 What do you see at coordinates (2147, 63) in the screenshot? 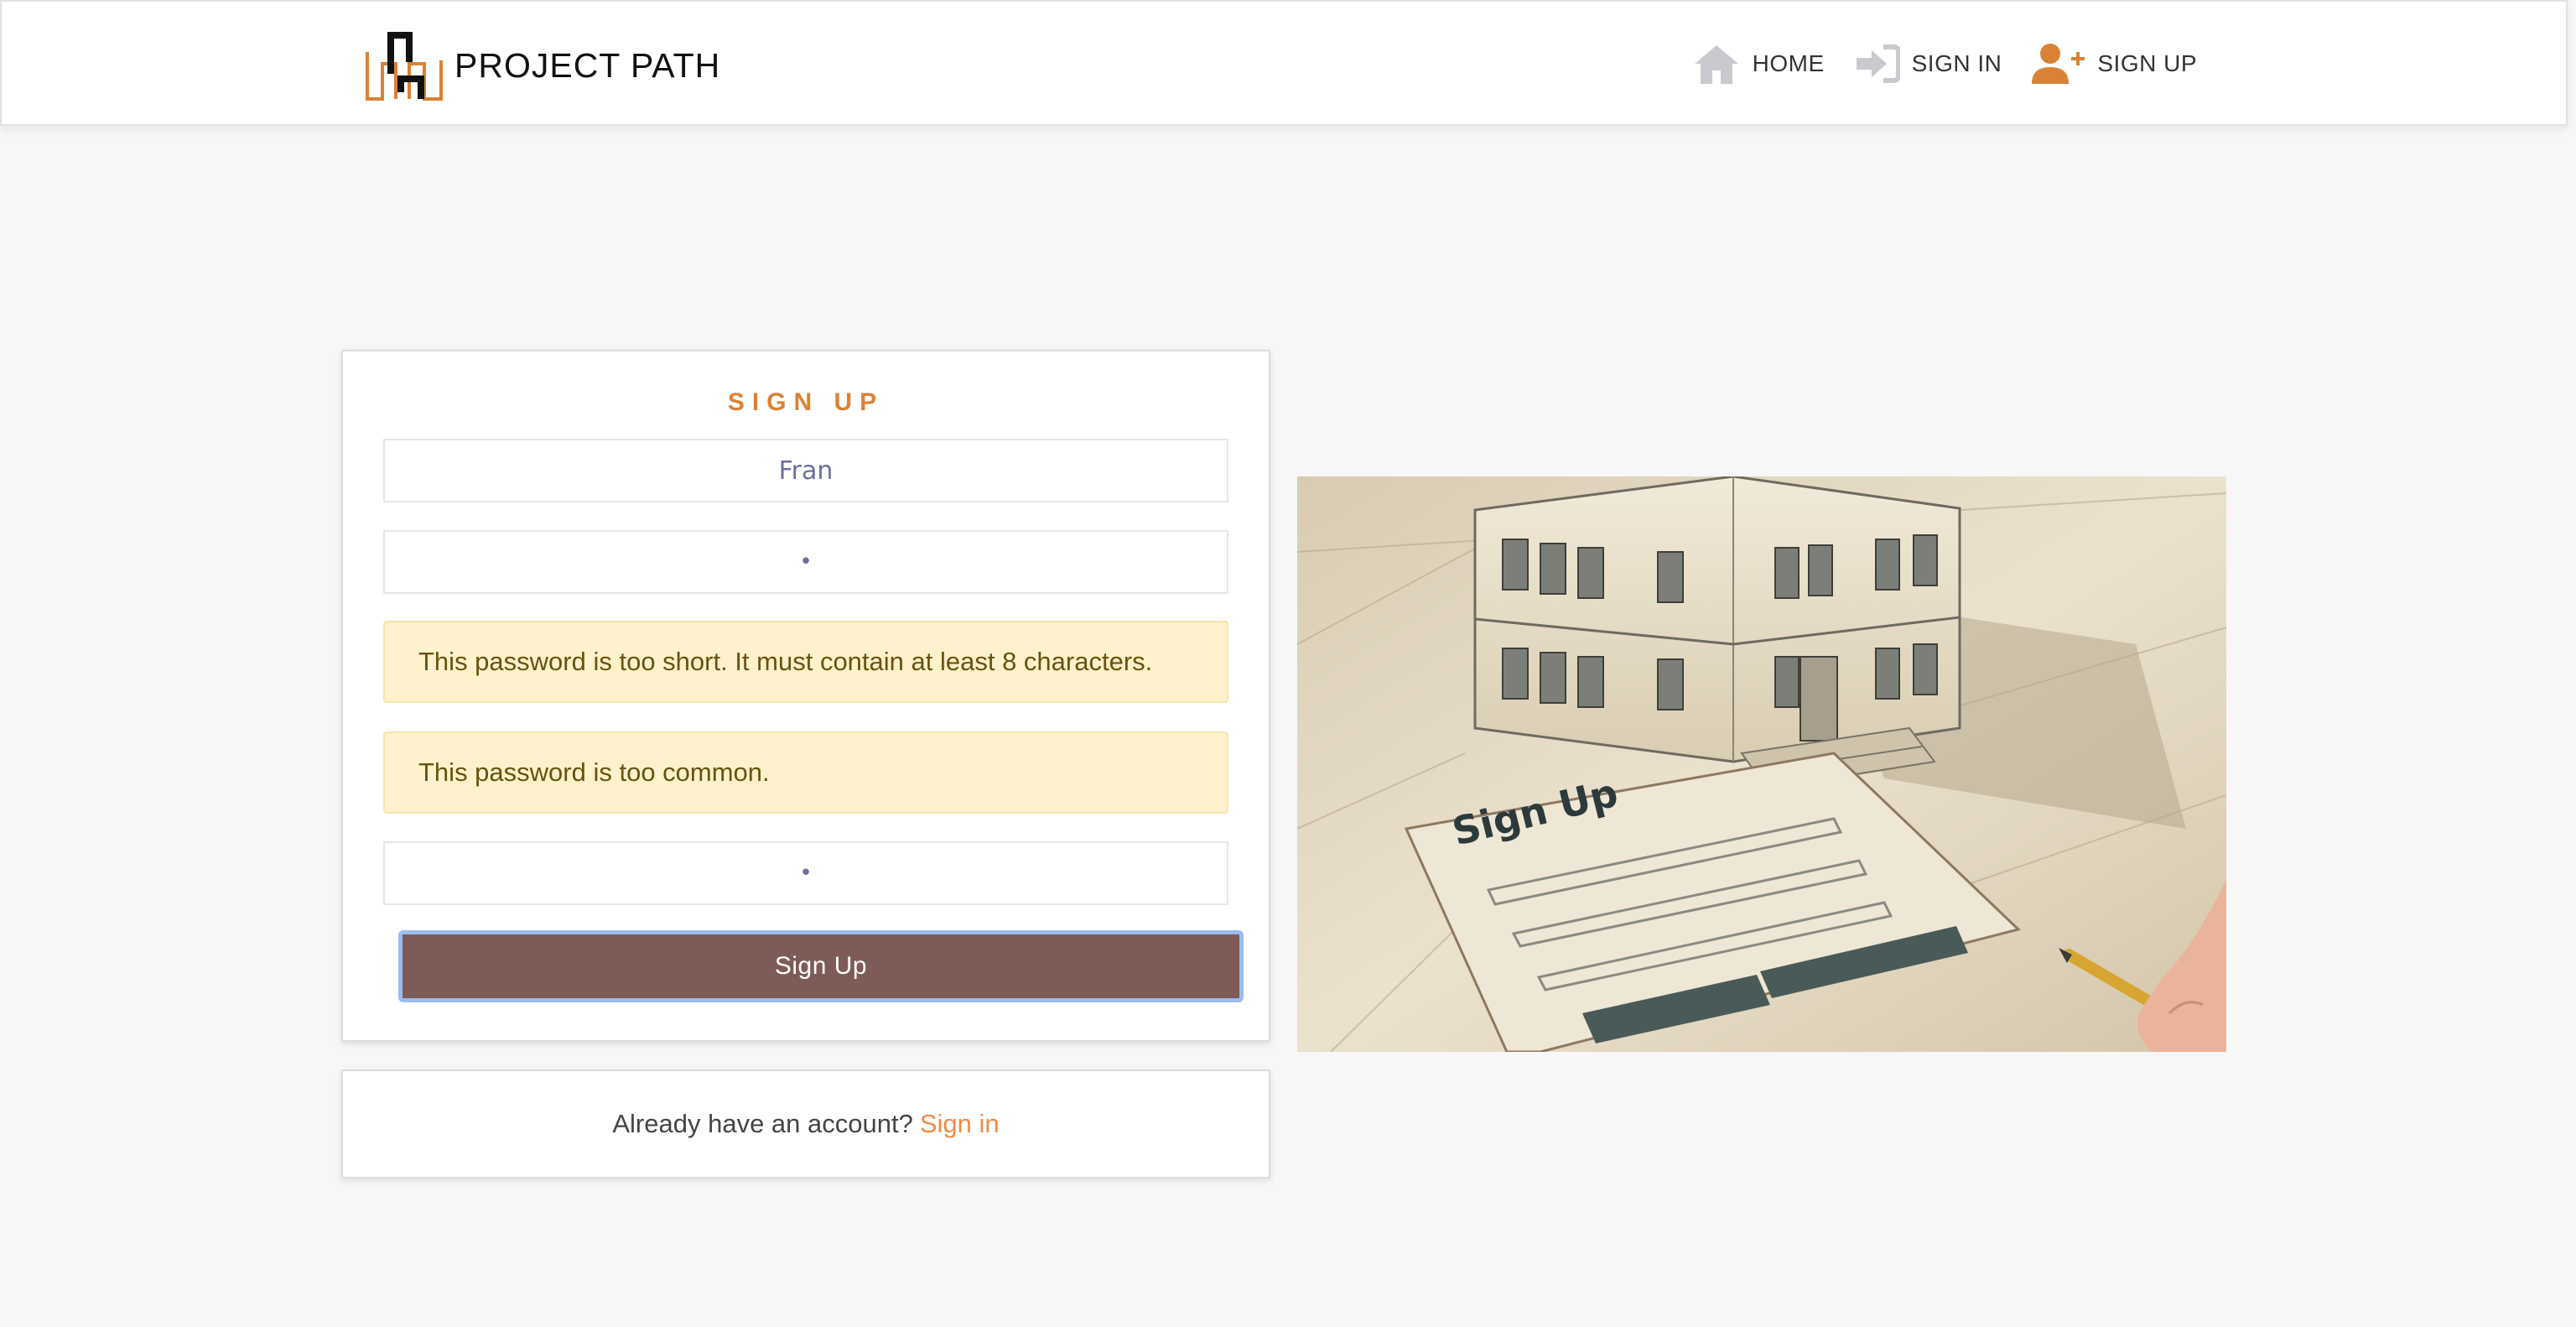
I see `nav-sign-up-label: SIGN UP` at bounding box center [2147, 63].